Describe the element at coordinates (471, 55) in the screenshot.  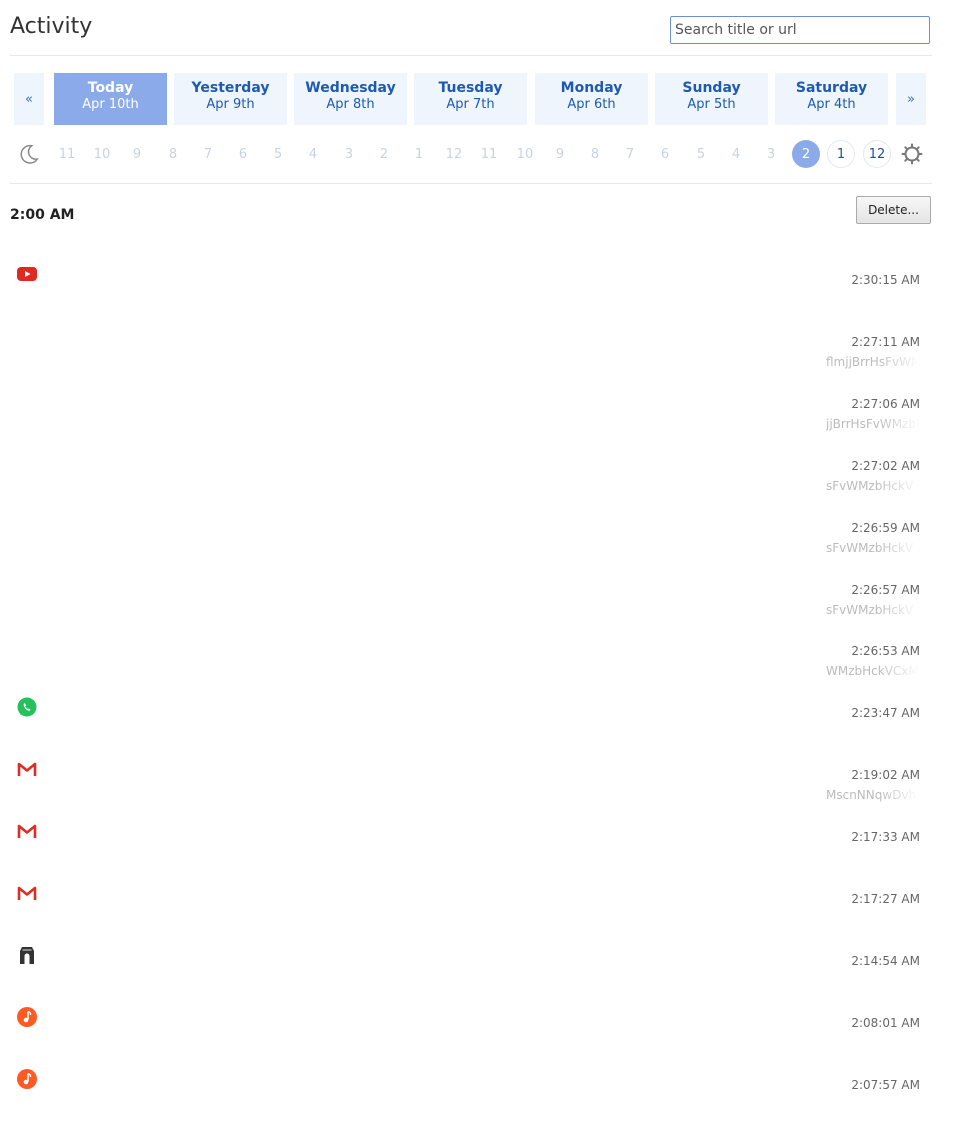
I see `header-divider` at that location.